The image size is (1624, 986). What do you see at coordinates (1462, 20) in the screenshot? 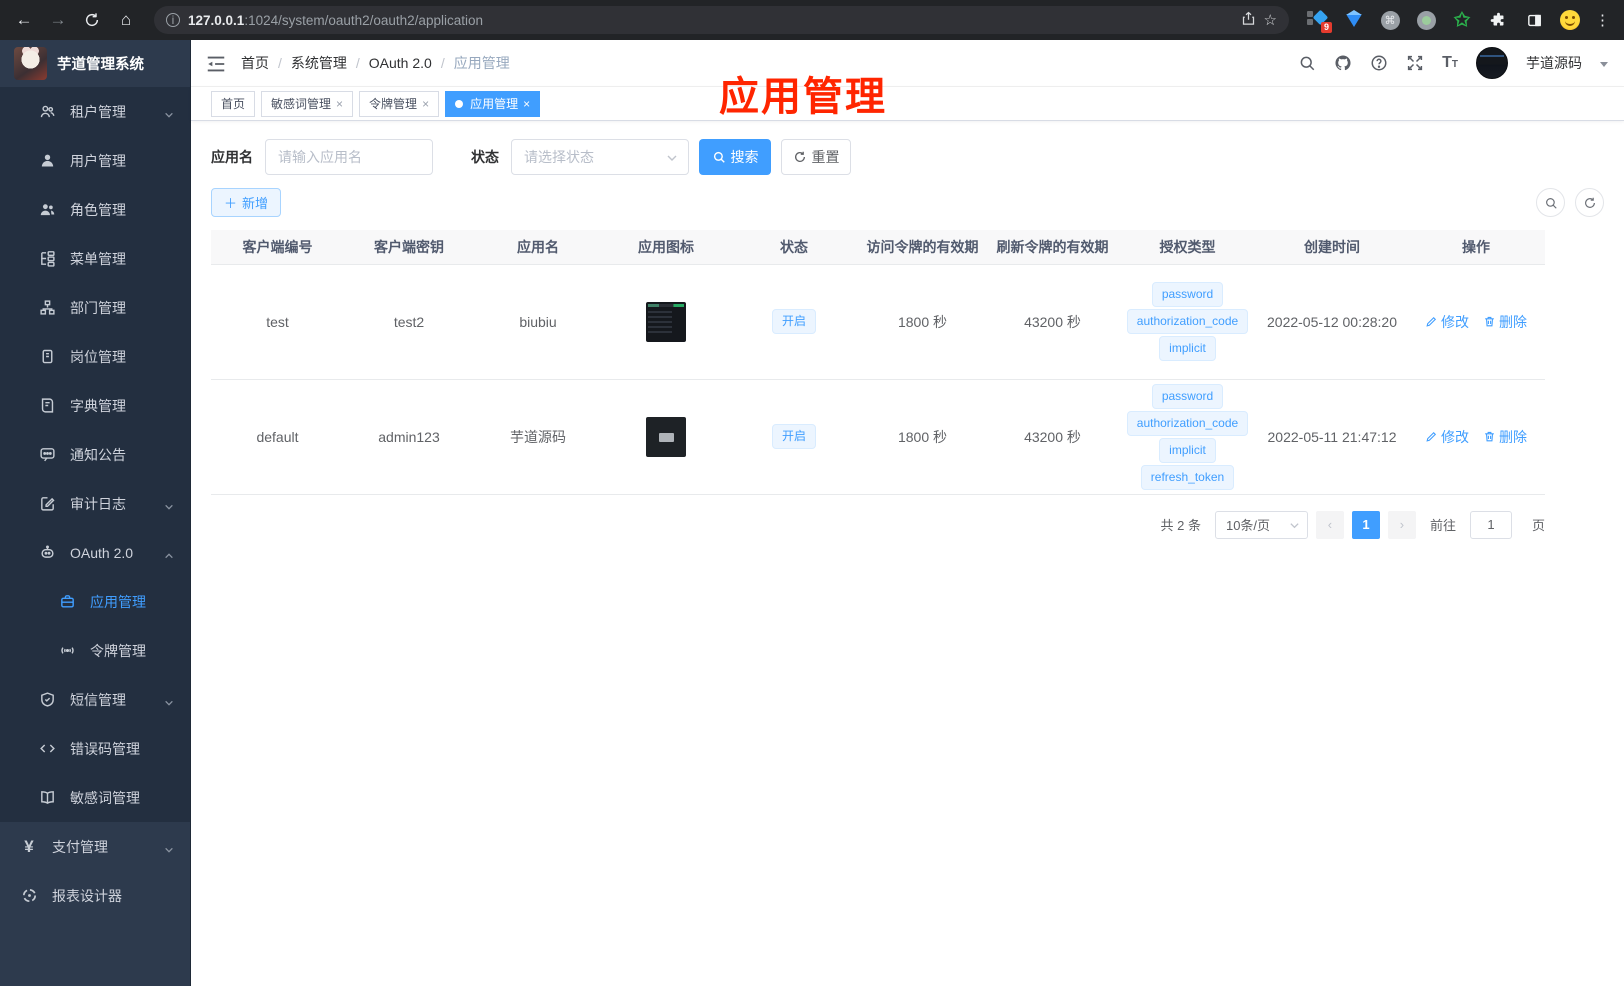
I see `extension-star-icon: ✩` at bounding box center [1462, 20].